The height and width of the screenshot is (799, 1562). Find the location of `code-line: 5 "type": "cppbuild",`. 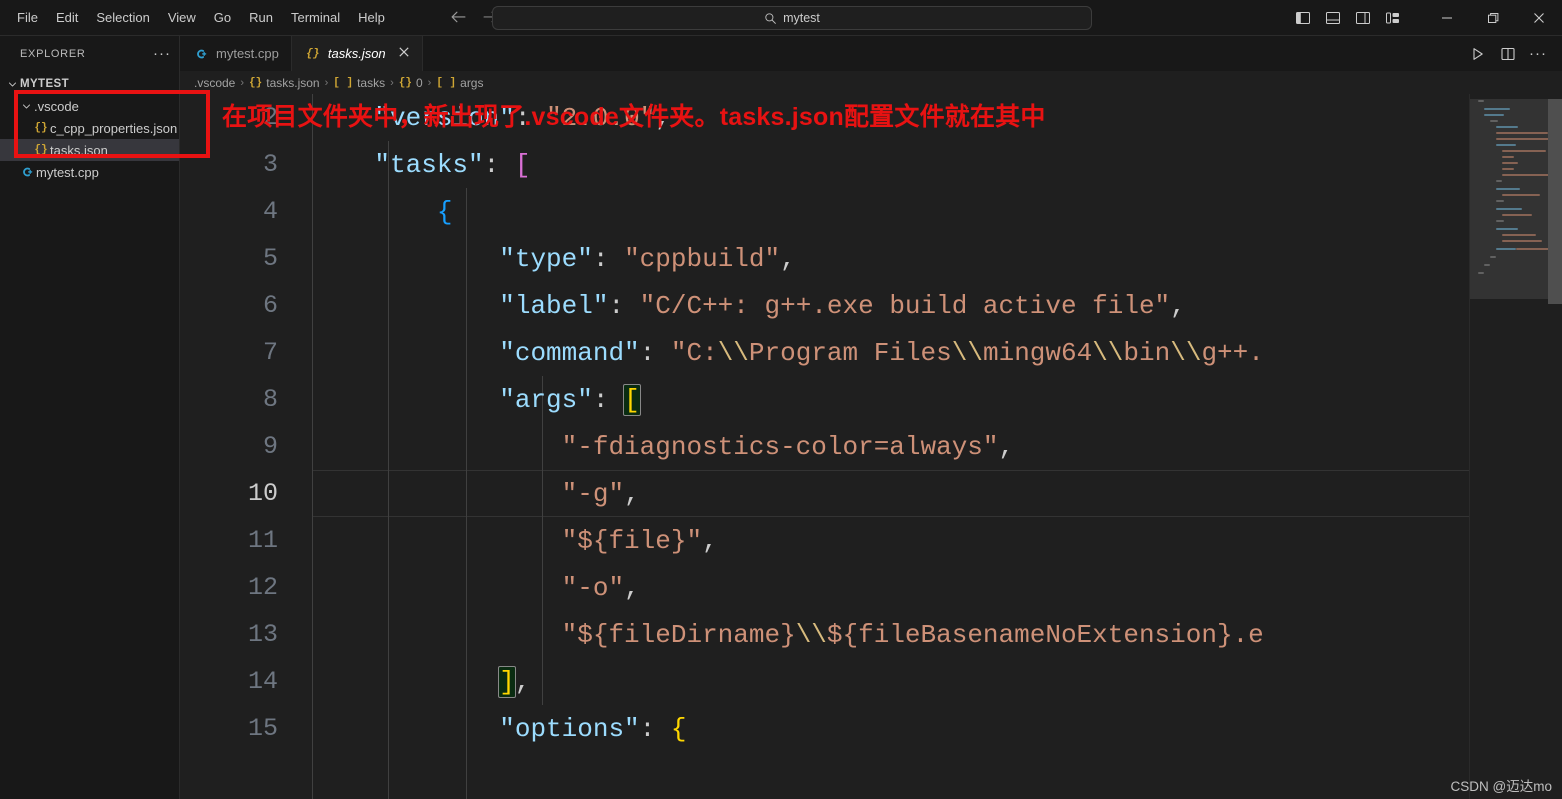

code-line: 5 "type": "cppbuild", is located at coordinates (871, 258).